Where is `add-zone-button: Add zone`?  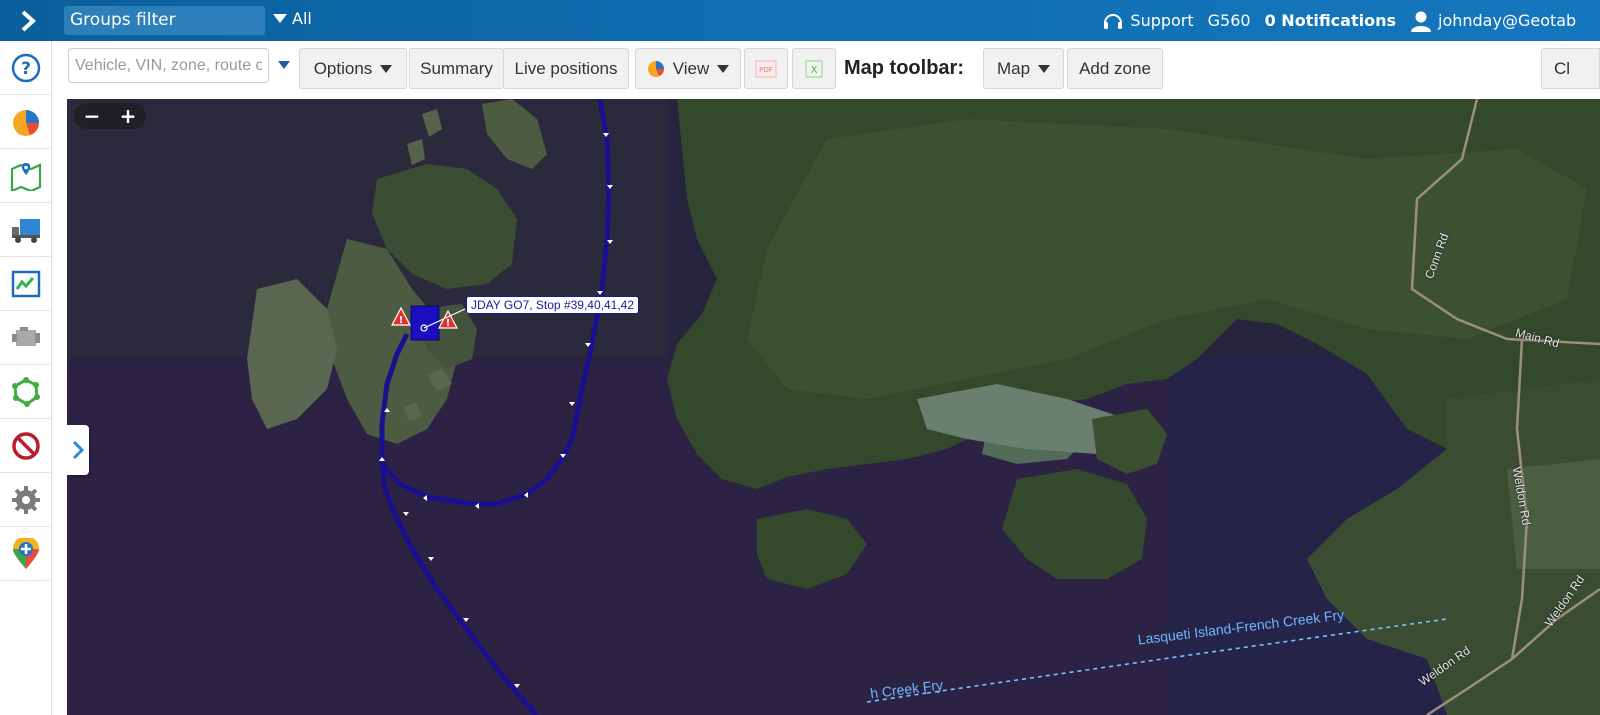 add-zone-button: Add zone is located at coordinates (1115, 68).